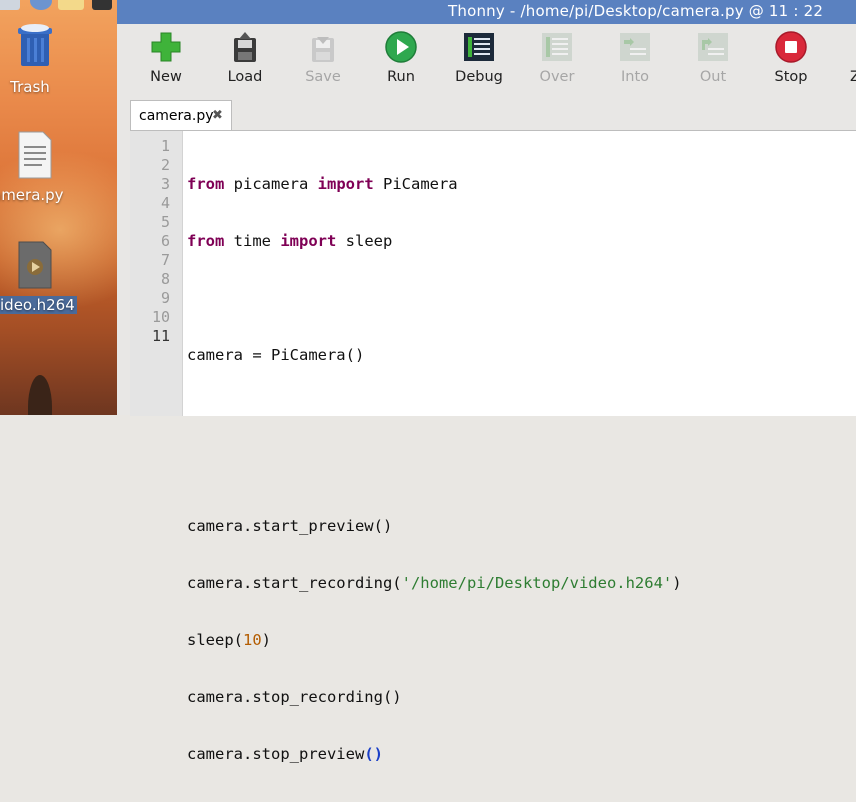  I want to click on desktop-icon-trash: Trash, so click(35, 59).